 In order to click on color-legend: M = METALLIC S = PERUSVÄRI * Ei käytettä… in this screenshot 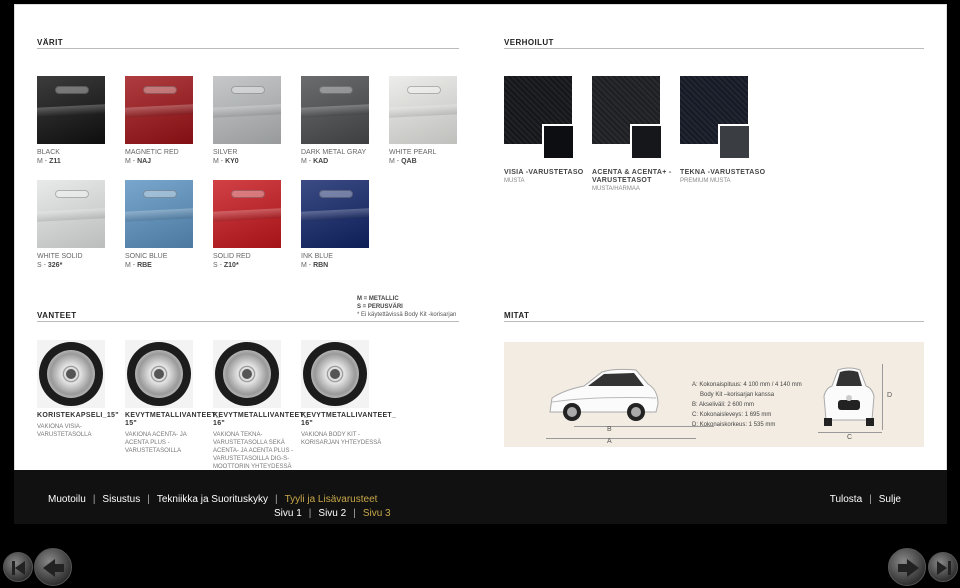, I will do `click(406, 307)`.